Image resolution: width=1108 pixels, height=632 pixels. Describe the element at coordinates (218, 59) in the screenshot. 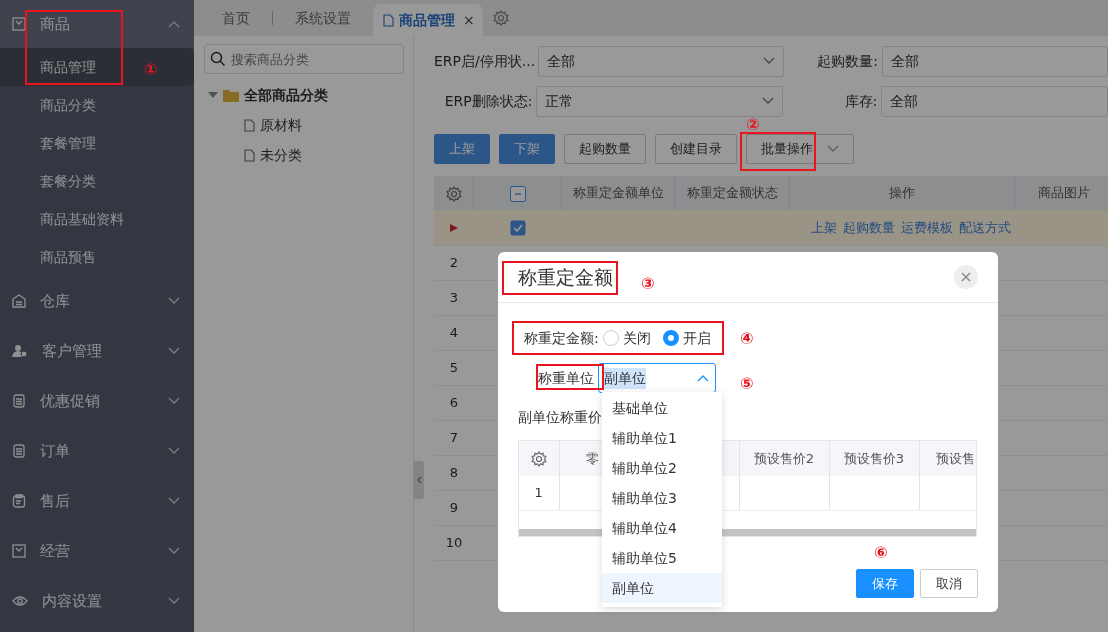

I see `search-icon` at that location.